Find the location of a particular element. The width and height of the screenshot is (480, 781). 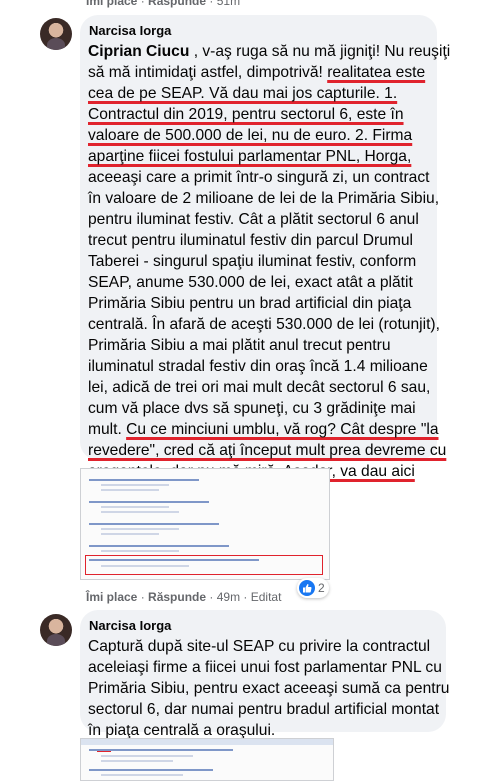

reaction-counter: 2 is located at coordinates (313, 588).